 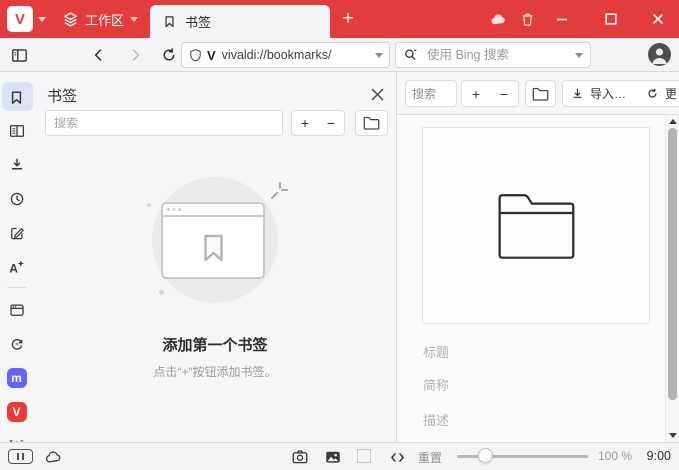 I want to click on synced-tabs-cloud-icon, so click(x=498, y=19).